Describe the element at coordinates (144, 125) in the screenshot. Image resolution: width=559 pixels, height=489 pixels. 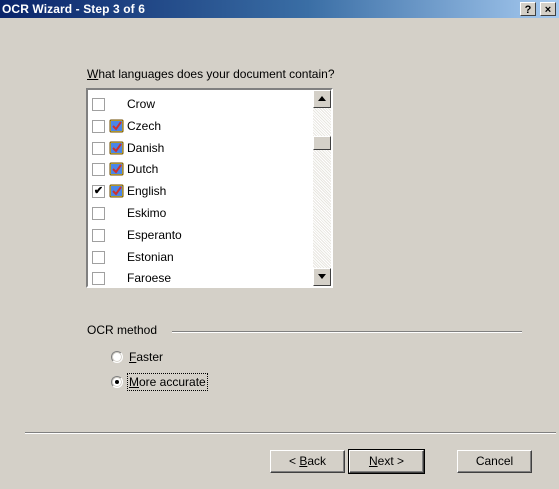
I see `language-label: Czech` at that location.